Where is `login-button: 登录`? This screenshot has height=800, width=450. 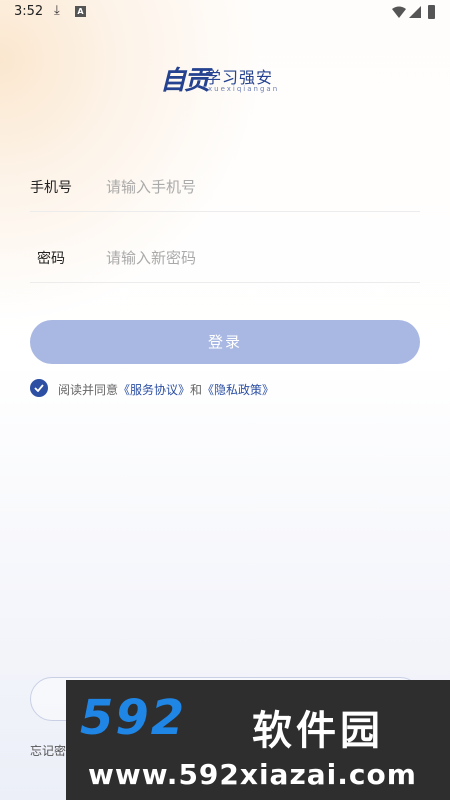
login-button: 登录 is located at coordinates (225, 342).